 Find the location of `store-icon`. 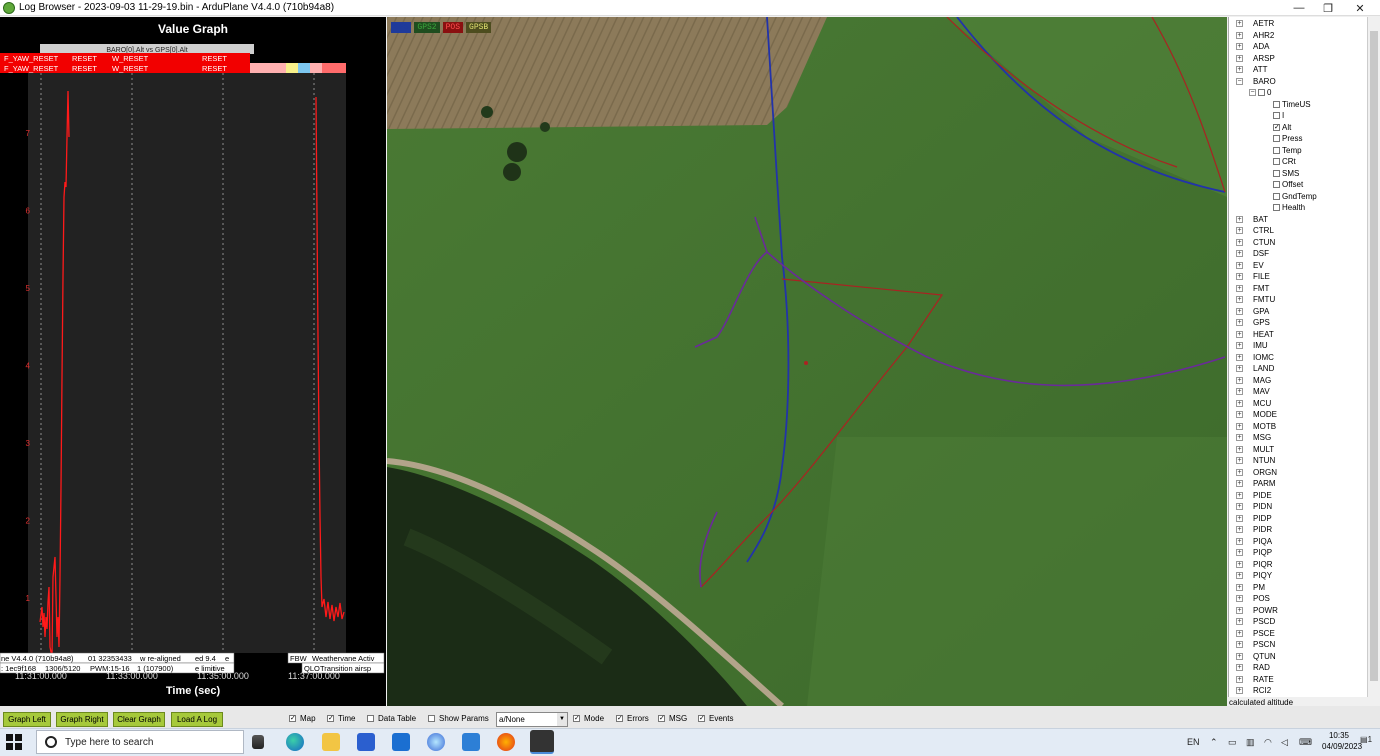

store-icon is located at coordinates (366, 742).